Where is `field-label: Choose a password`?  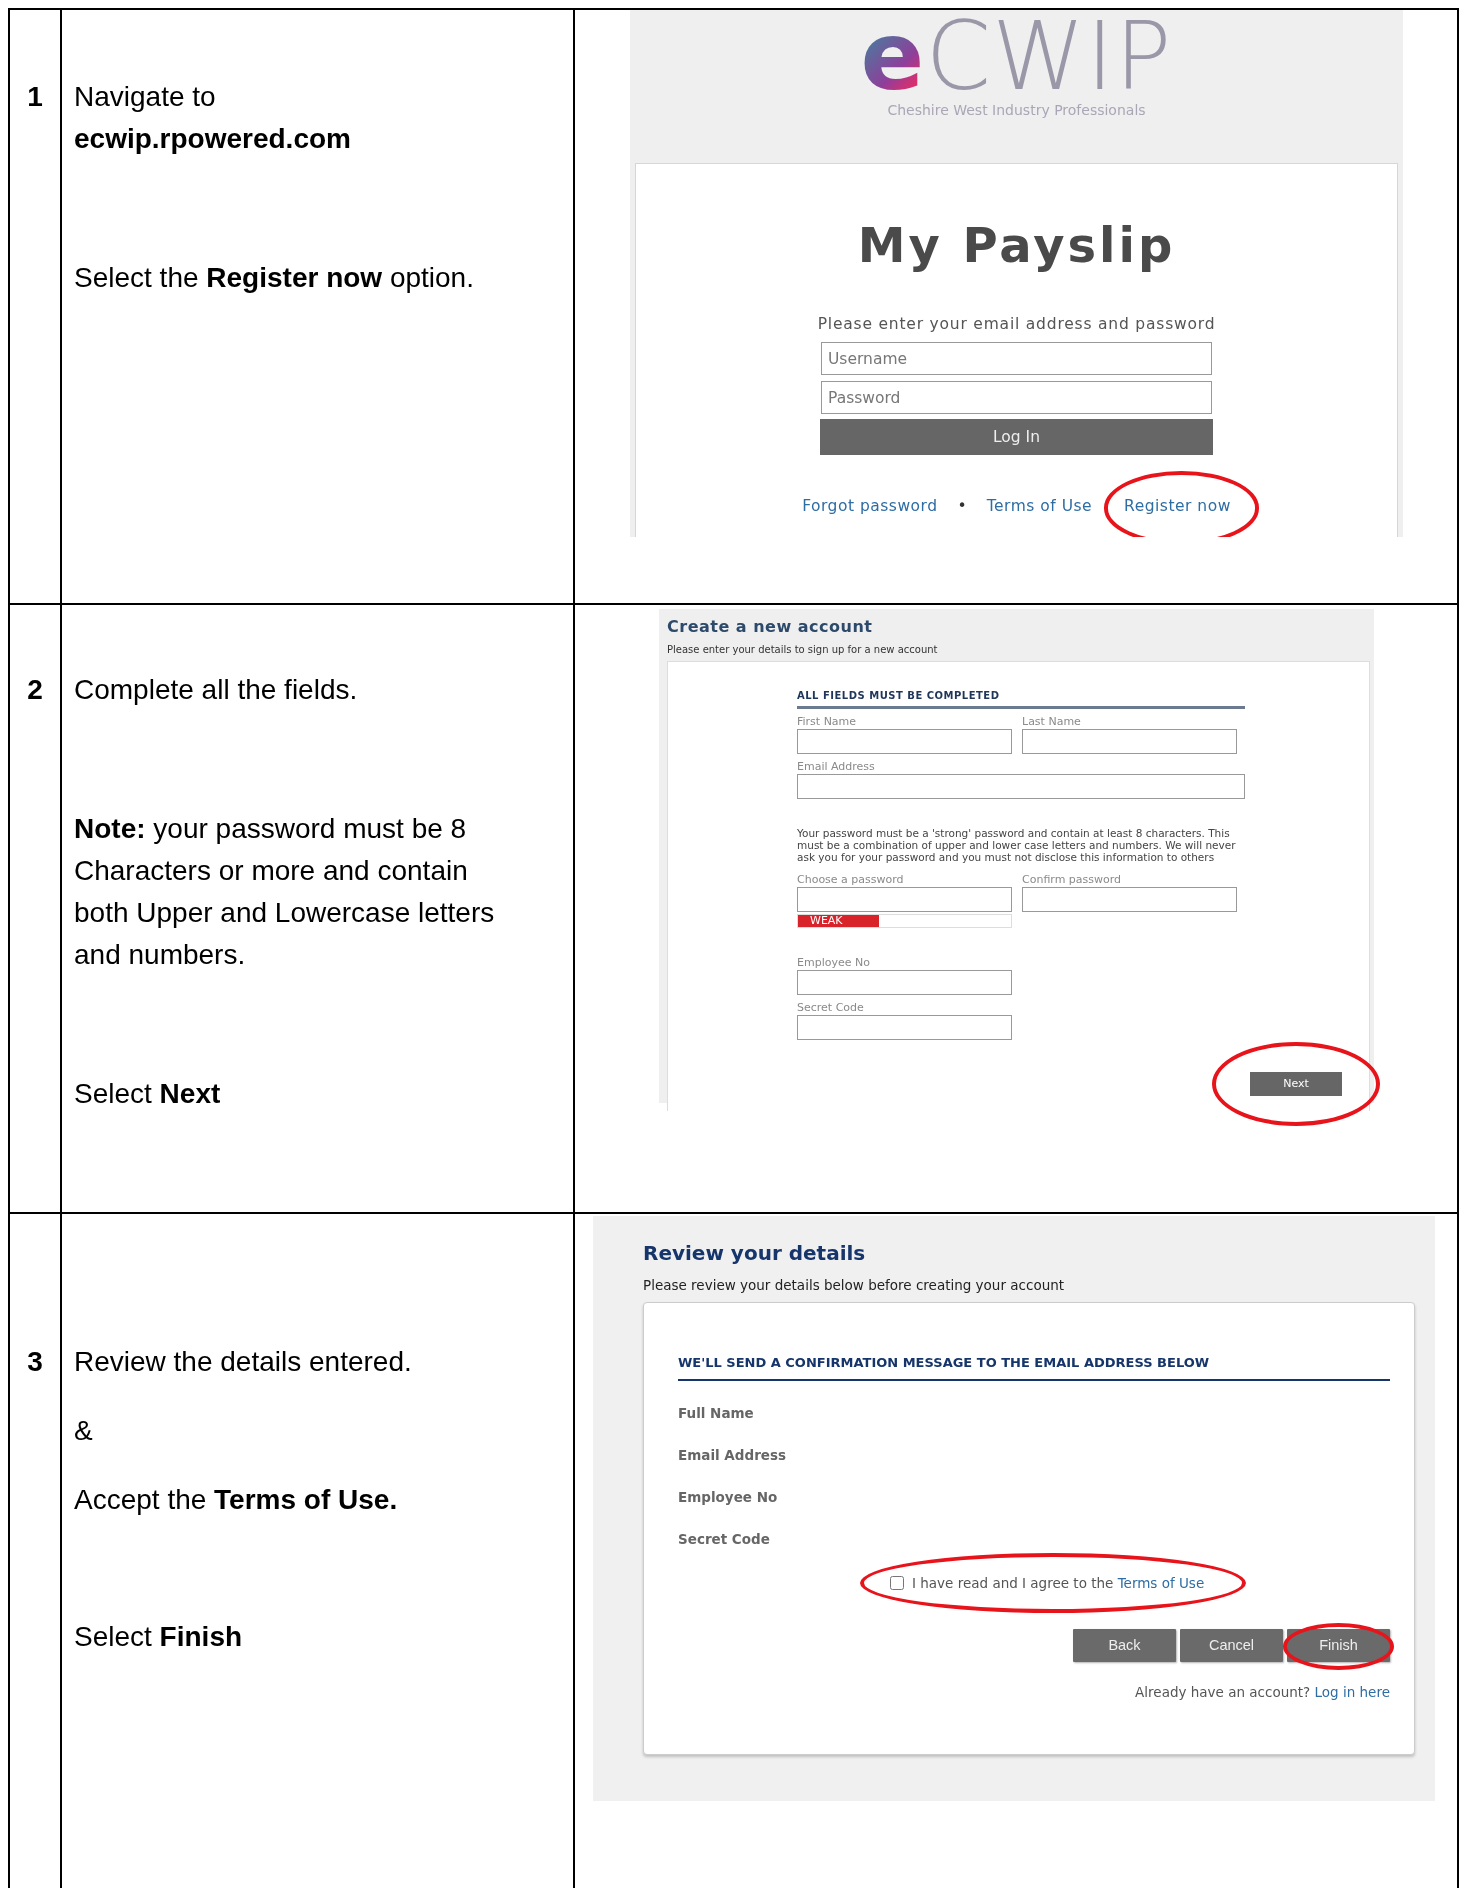 field-label: Choose a password is located at coordinates (851, 880).